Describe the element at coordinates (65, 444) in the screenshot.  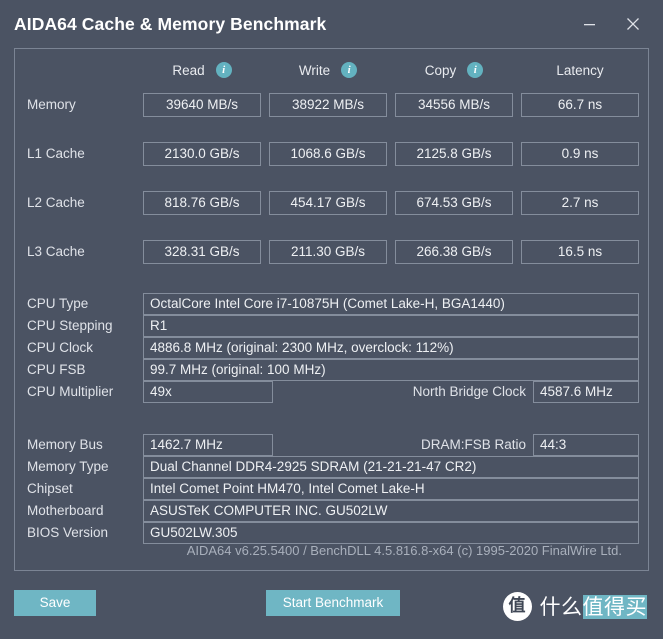
I see `label-memory-bus: Memory Bus` at that location.